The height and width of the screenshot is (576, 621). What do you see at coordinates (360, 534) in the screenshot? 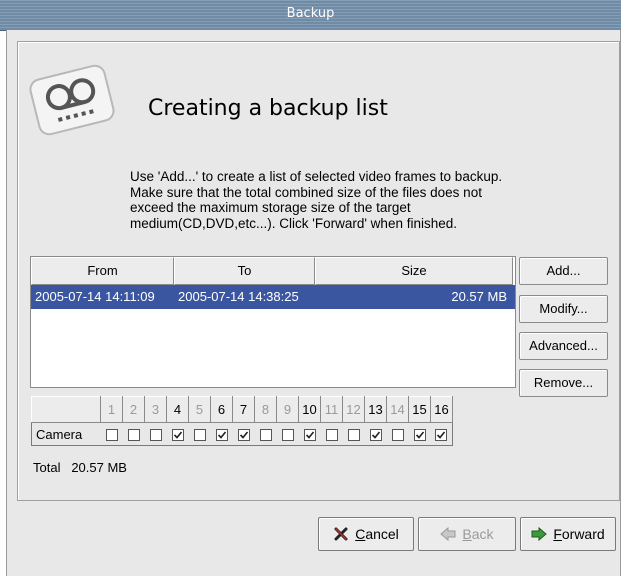
I see `cancel-mnemonic: C` at bounding box center [360, 534].